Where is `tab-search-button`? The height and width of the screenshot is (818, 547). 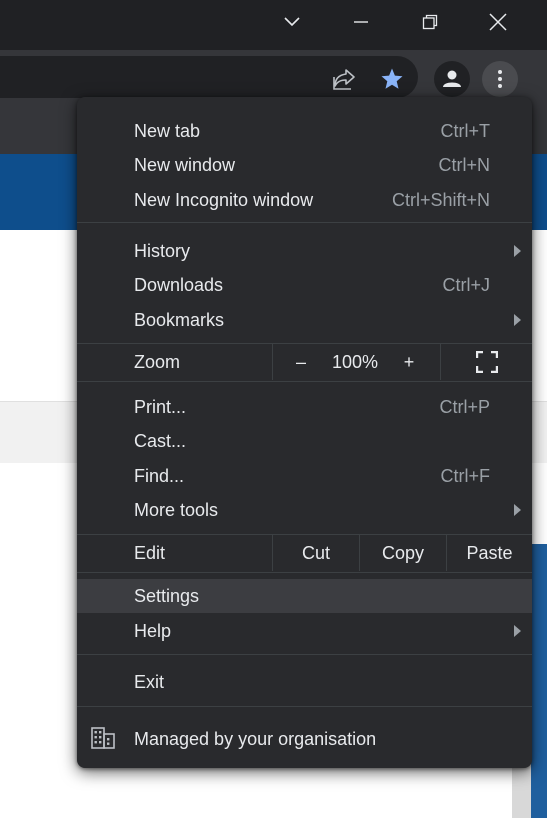 tab-search-button is located at coordinates (292, 22).